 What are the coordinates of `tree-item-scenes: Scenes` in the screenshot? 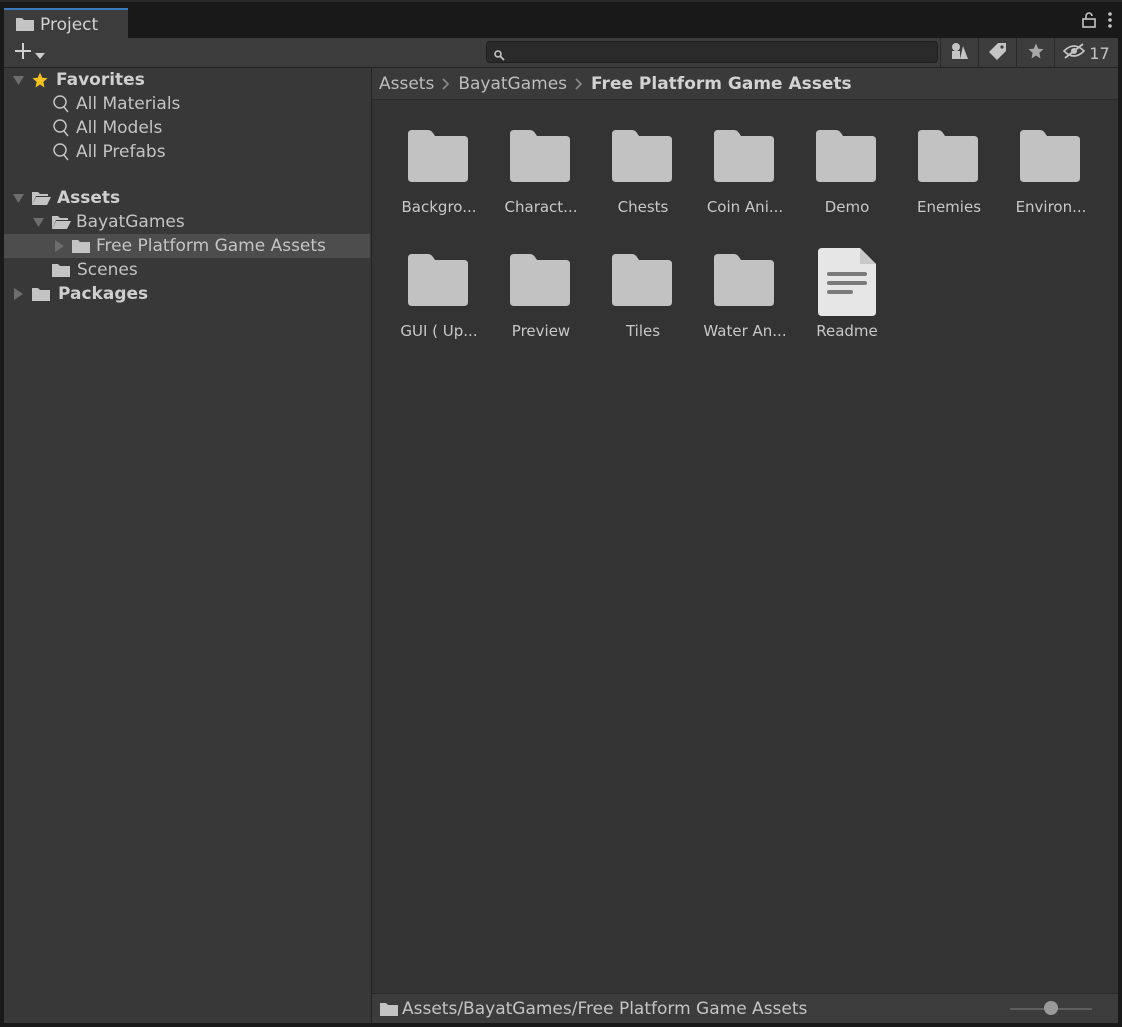 It's located at (187, 270).